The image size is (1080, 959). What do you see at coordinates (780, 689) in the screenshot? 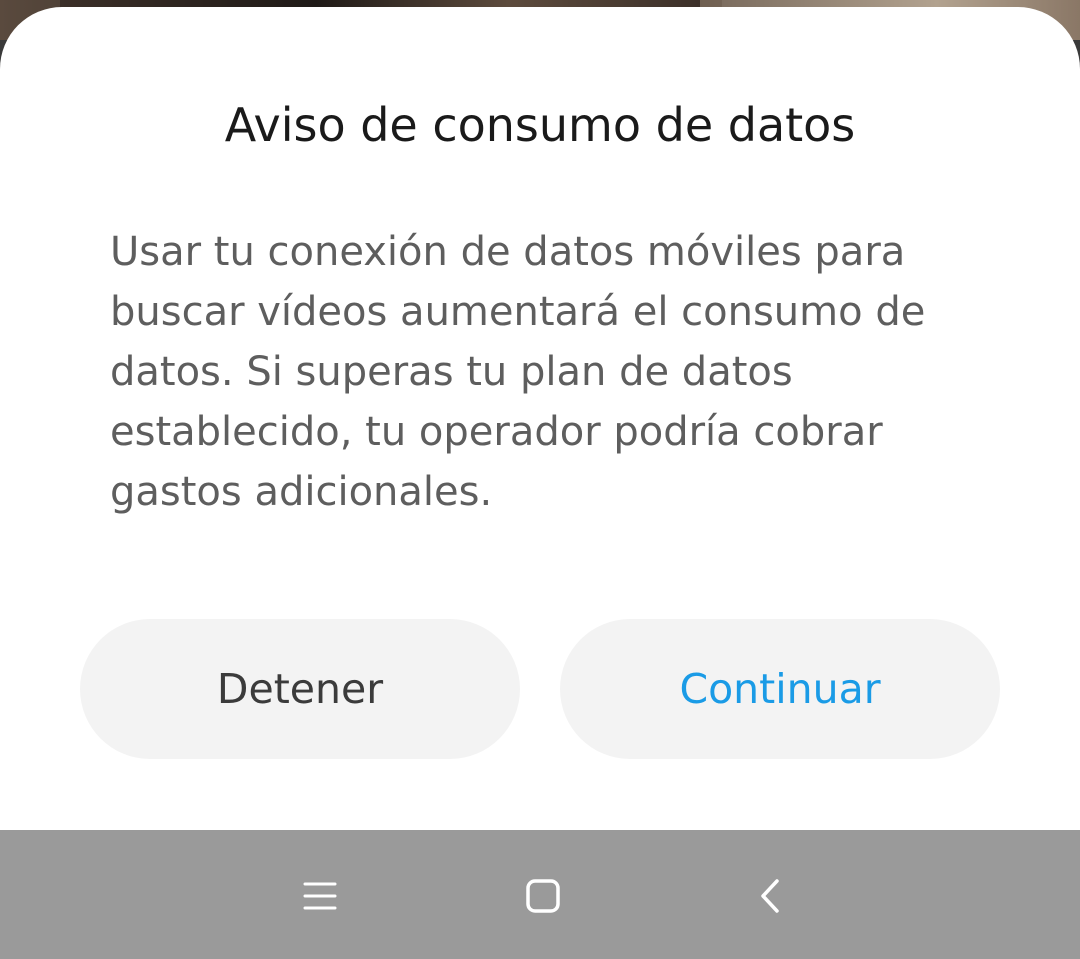
I see `continue-button: Continuar` at bounding box center [780, 689].